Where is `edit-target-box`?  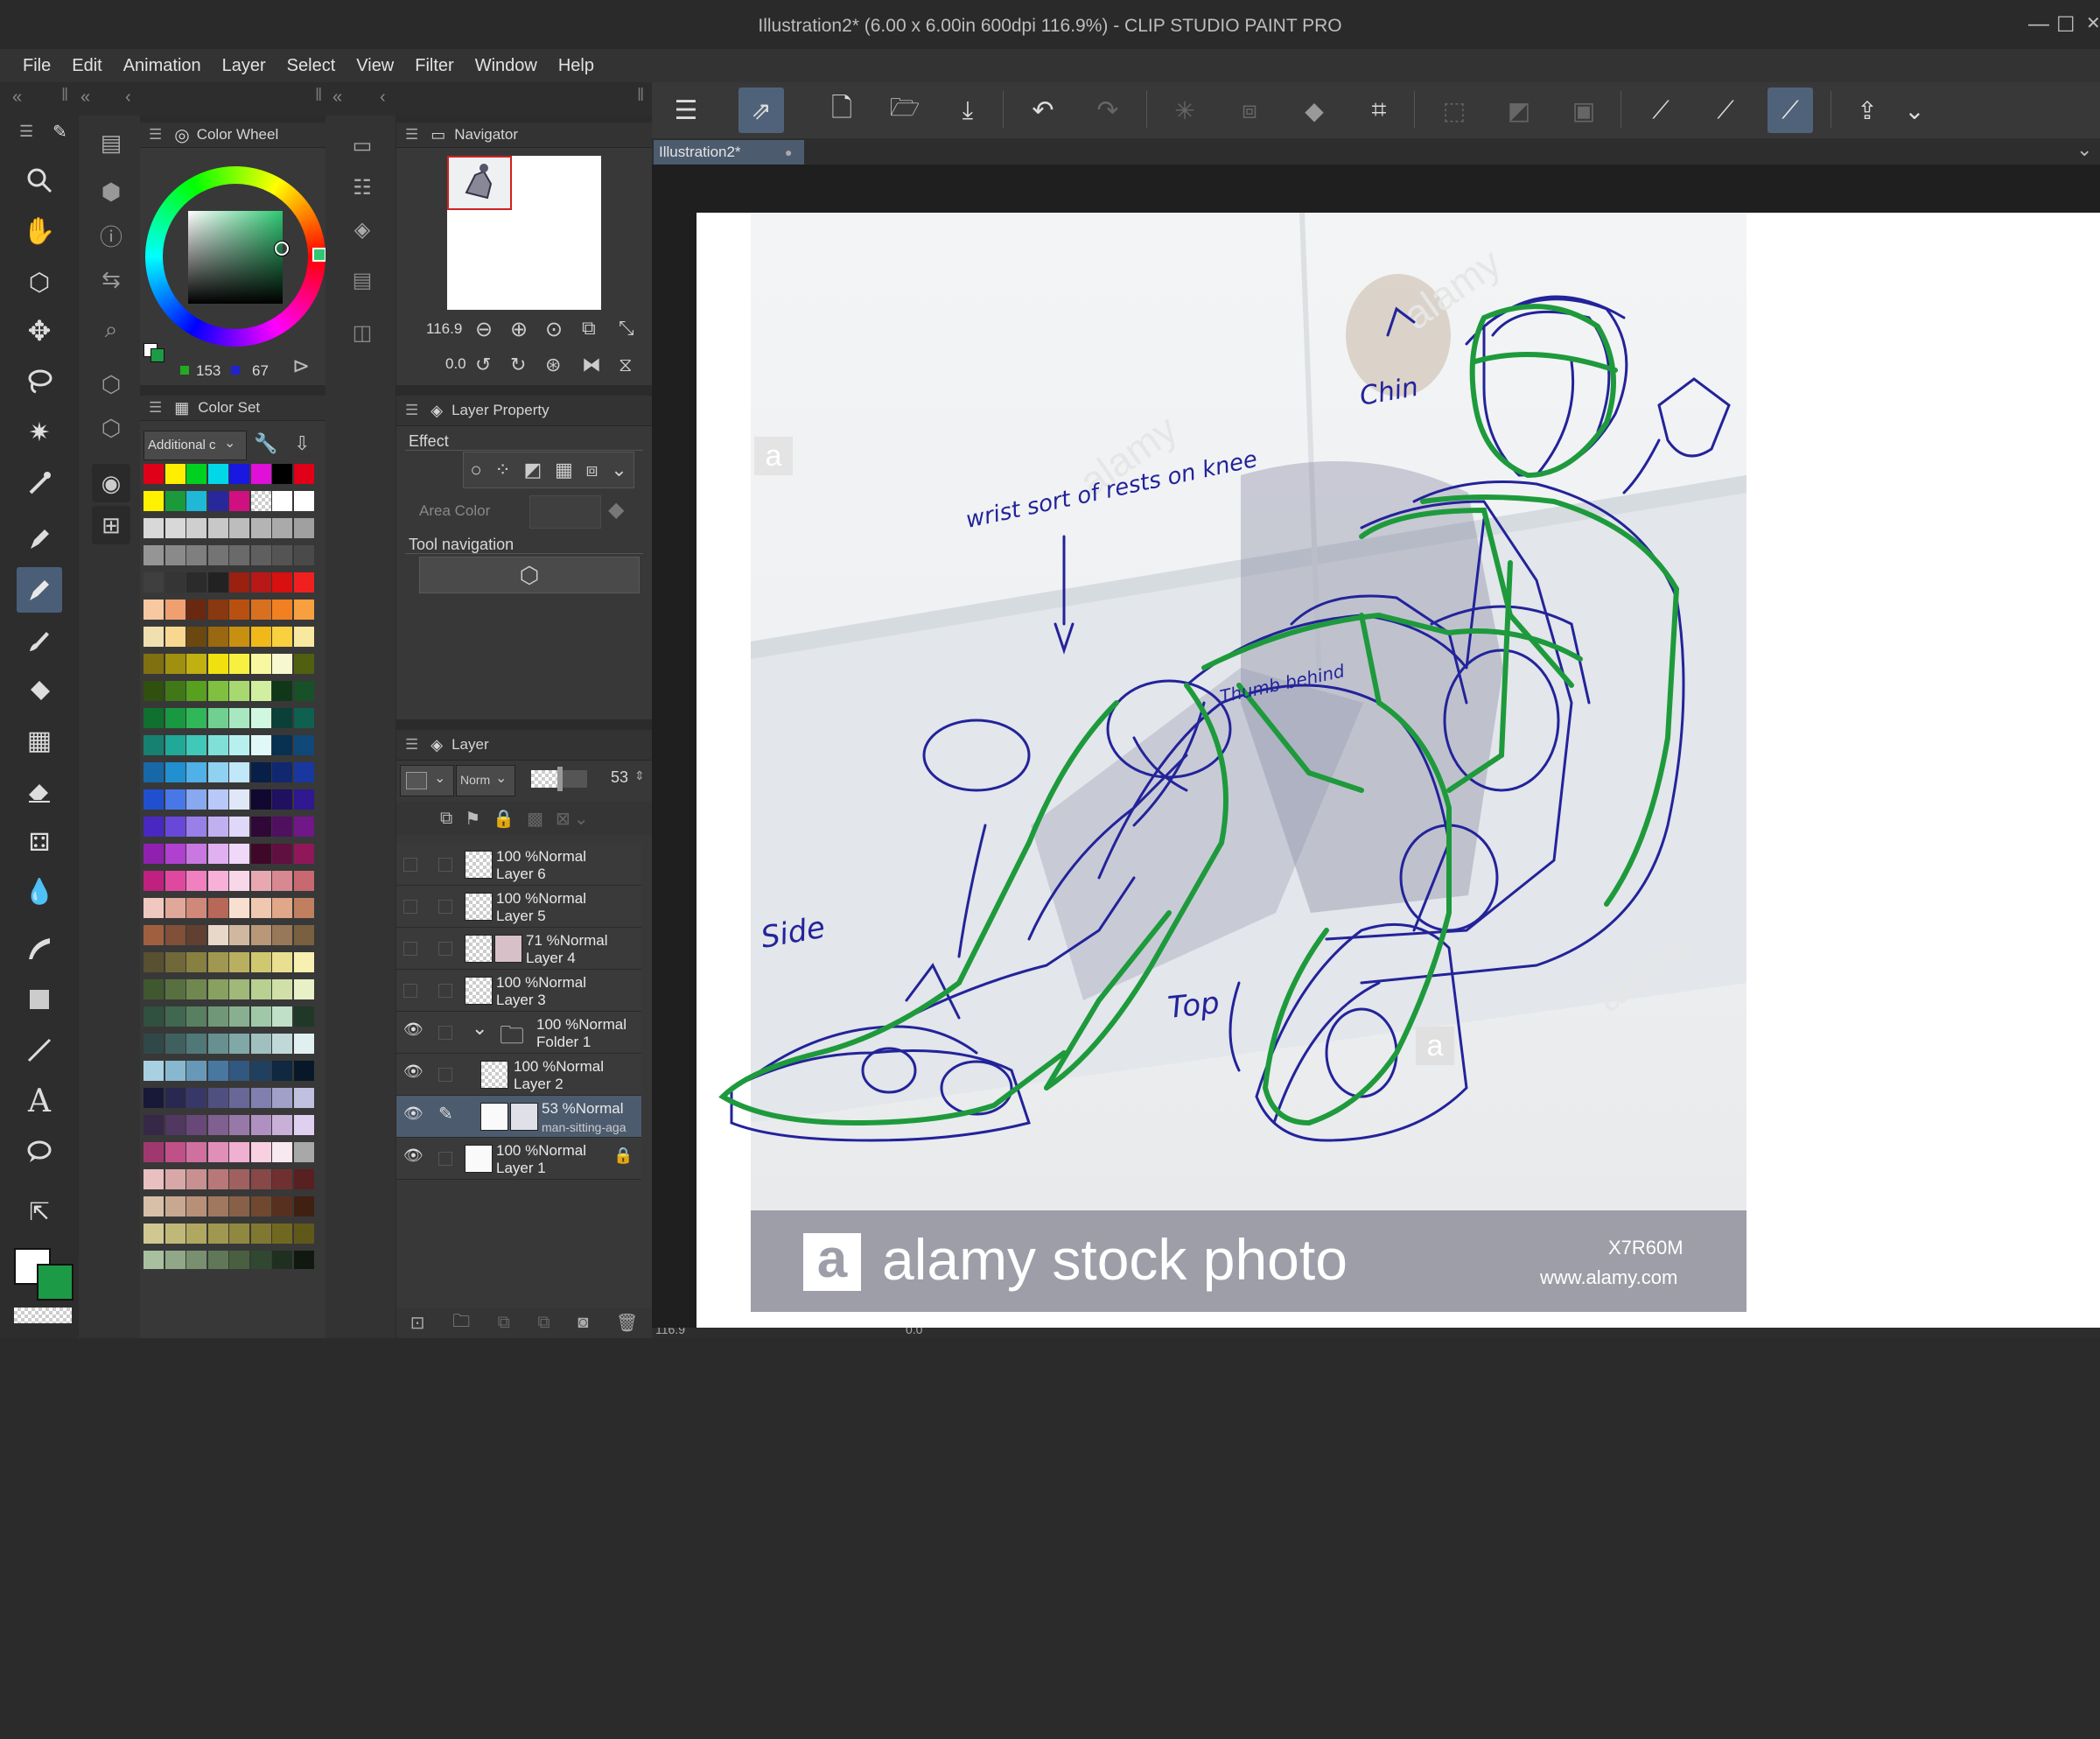 edit-target-box is located at coordinates (445, 991).